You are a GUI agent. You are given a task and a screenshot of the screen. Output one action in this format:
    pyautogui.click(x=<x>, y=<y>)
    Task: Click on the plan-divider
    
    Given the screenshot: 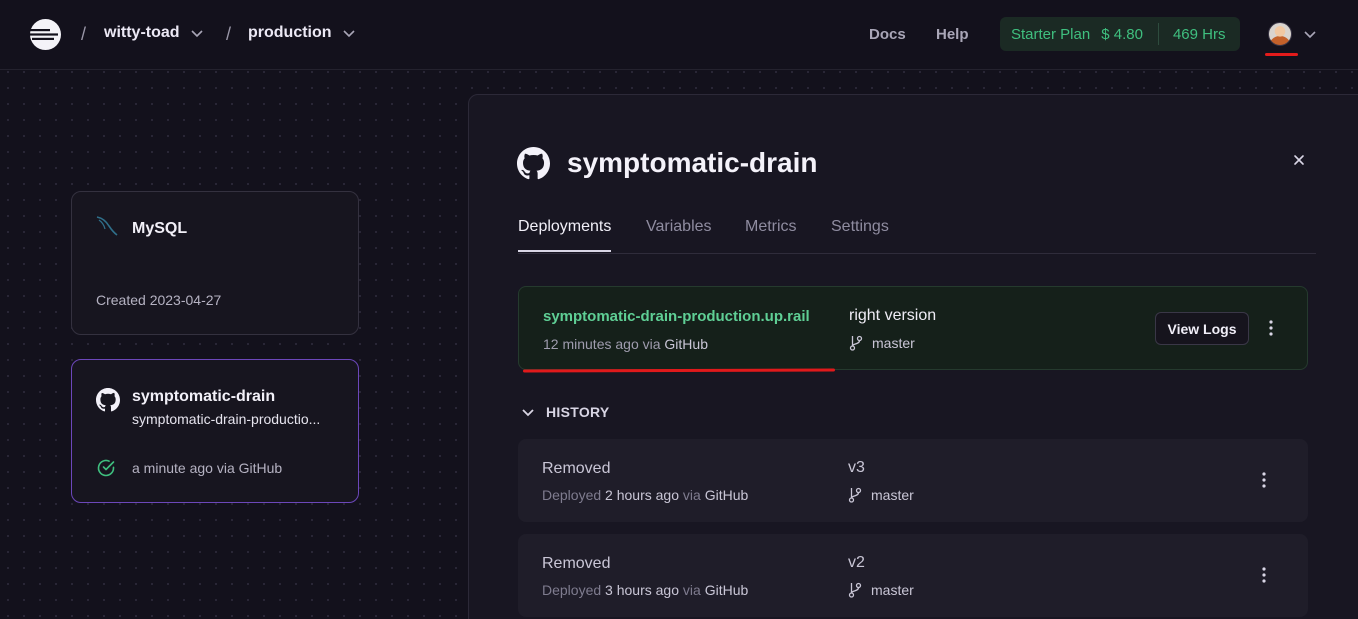 What is the action you would take?
    pyautogui.click(x=1158, y=34)
    